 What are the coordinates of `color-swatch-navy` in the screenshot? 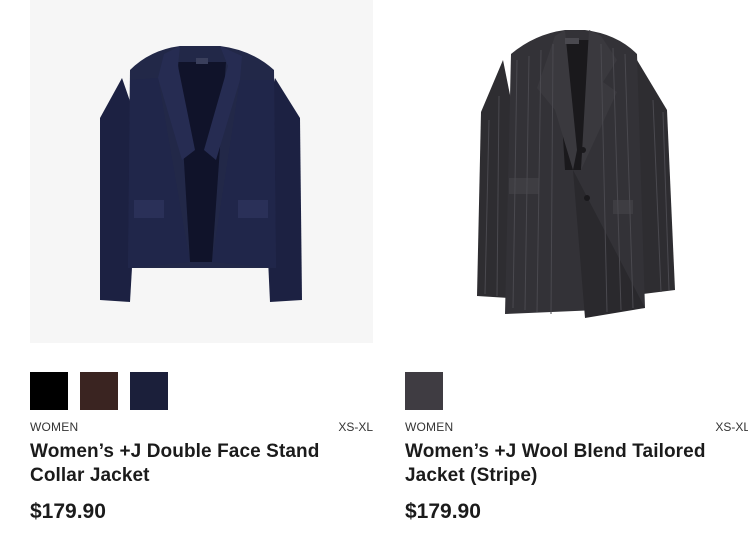 It's located at (149, 391).